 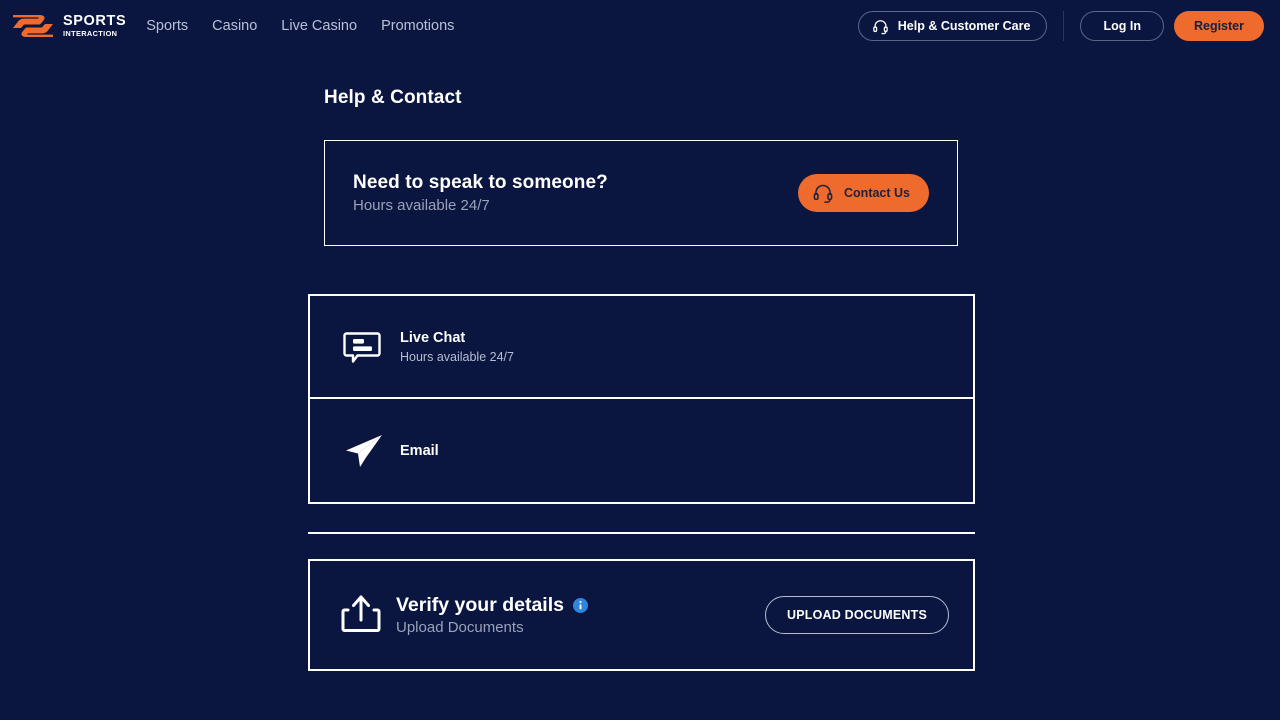 What do you see at coordinates (641, 346) in the screenshot?
I see `channel-row-live-chat: Live Chat Hours available 24/7` at bounding box center [641, 346].